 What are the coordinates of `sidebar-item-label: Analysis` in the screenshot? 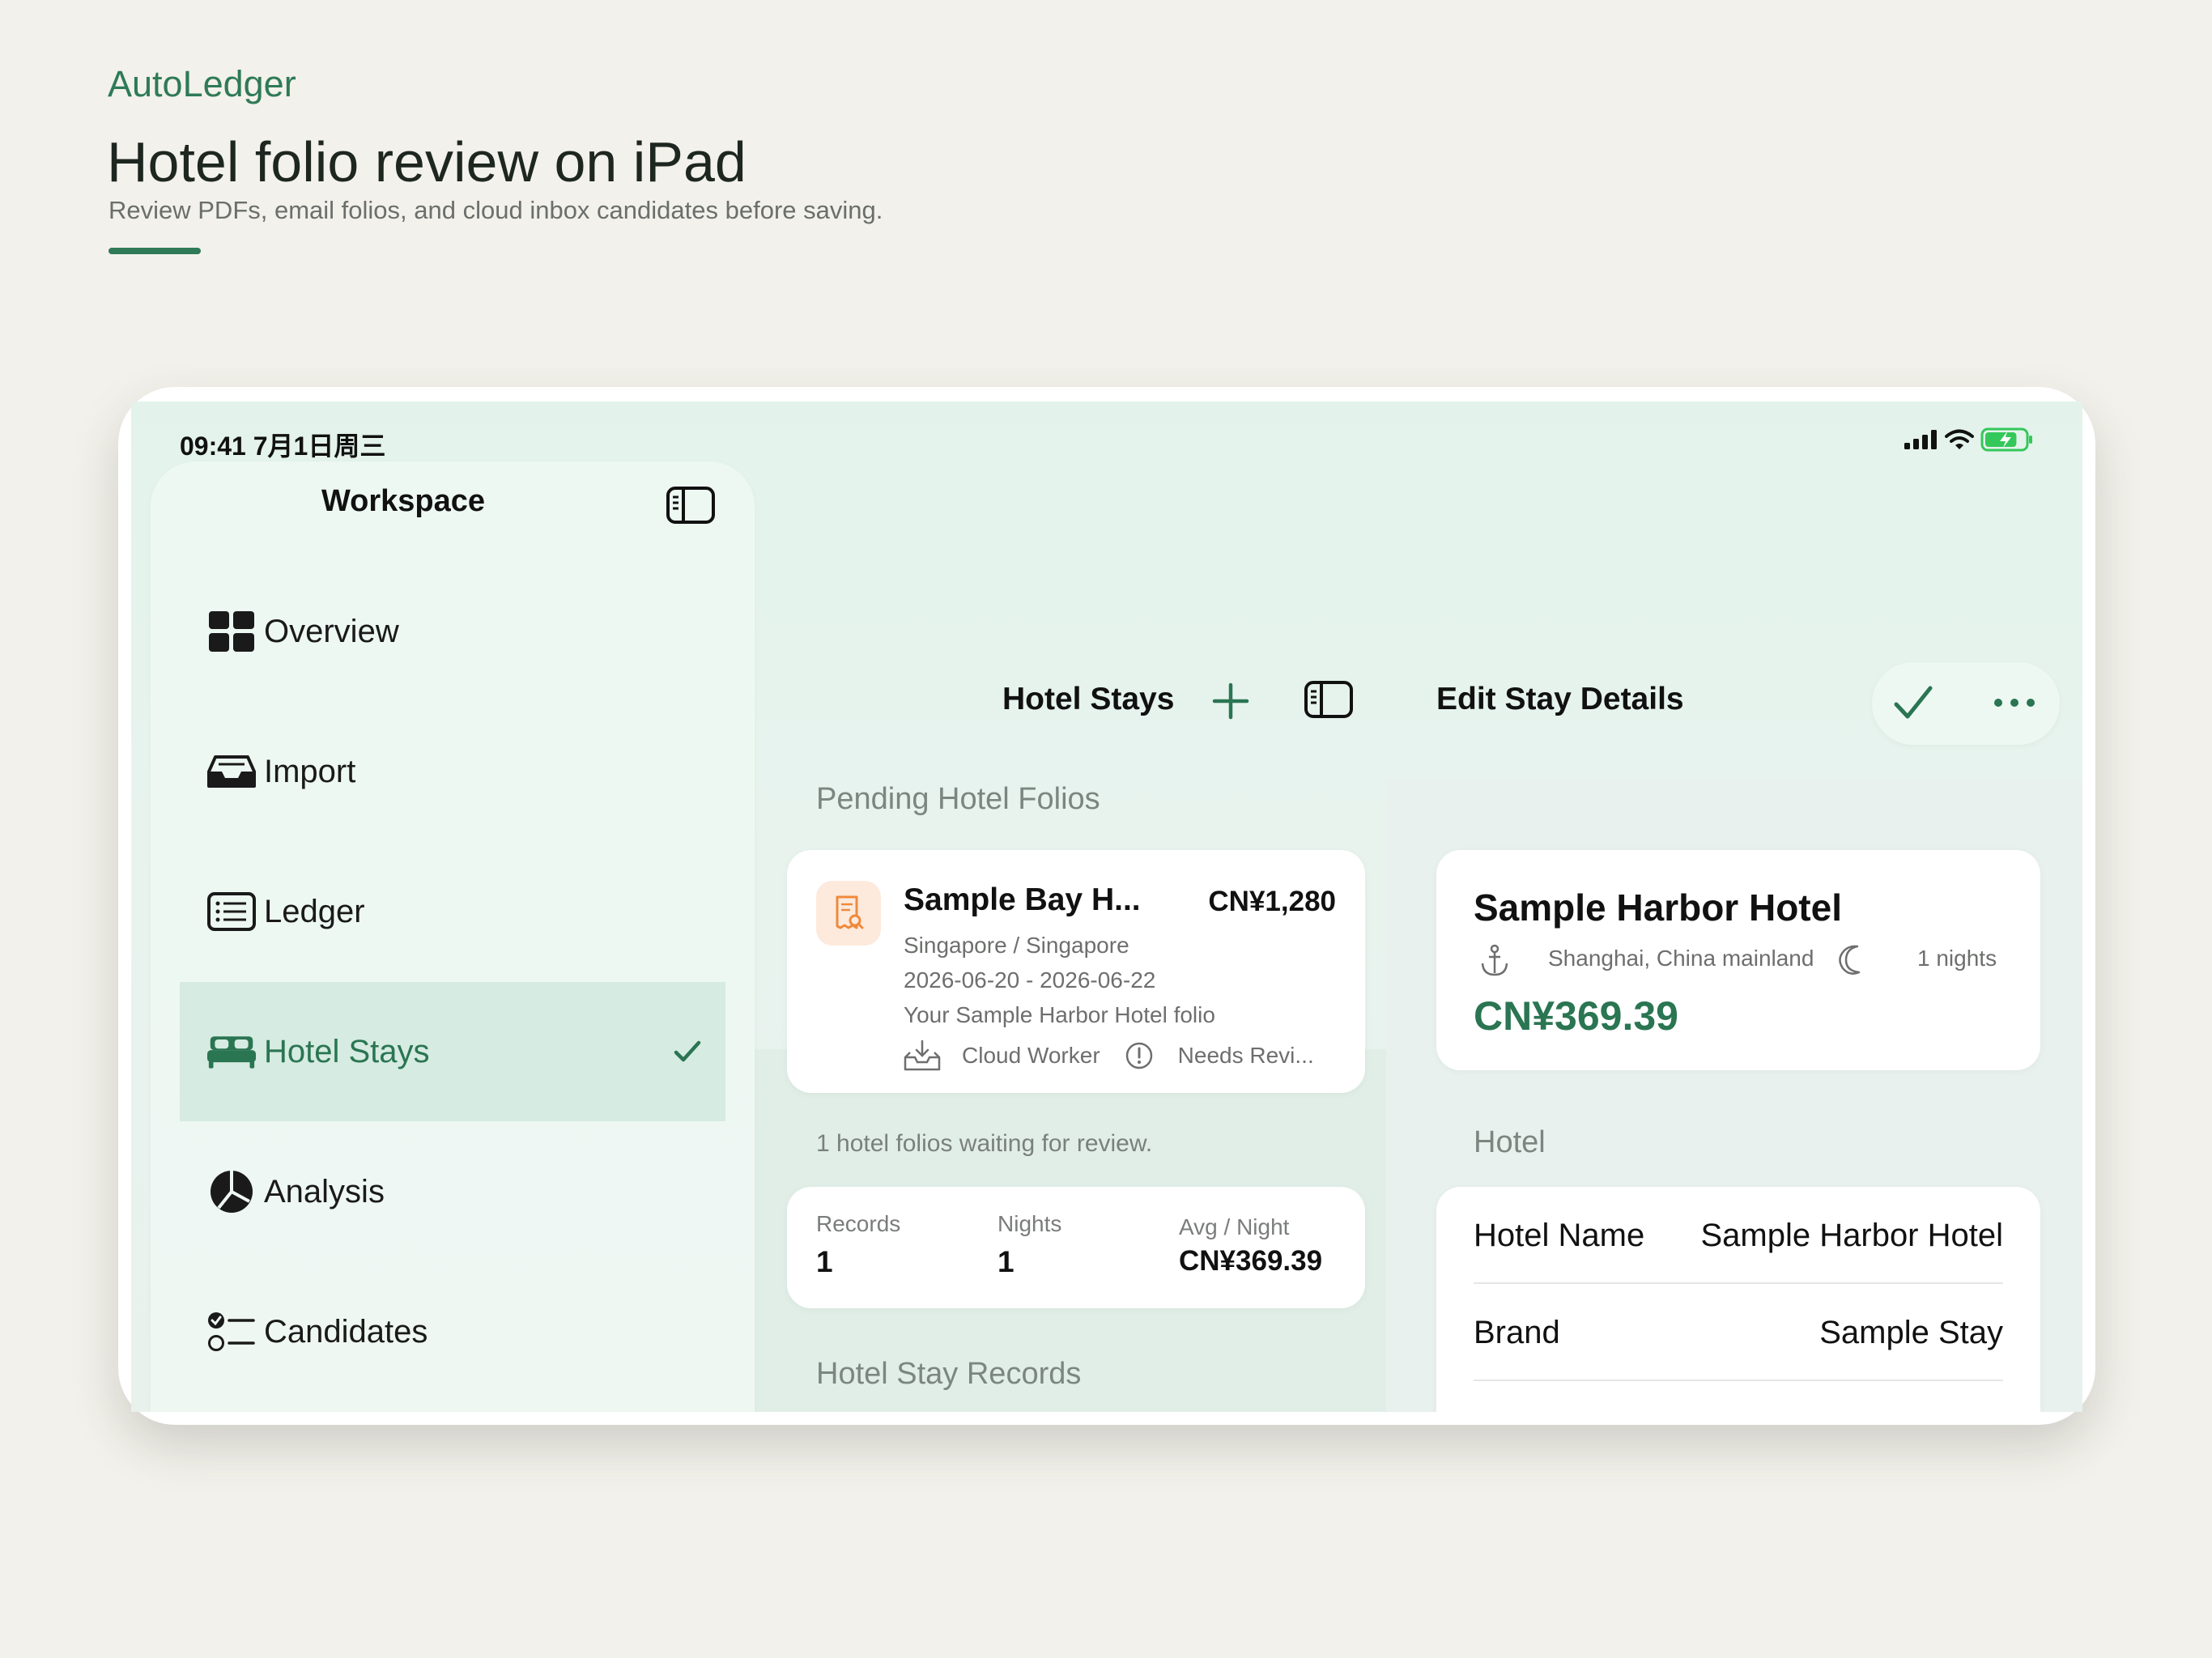 It's located at (324, 1191).